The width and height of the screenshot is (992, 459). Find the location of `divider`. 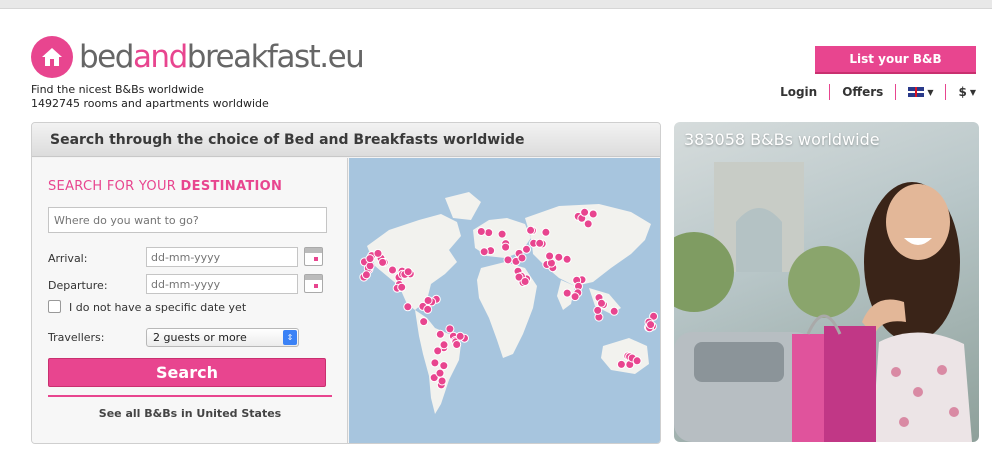

divider is located at coordinates (190, 396).